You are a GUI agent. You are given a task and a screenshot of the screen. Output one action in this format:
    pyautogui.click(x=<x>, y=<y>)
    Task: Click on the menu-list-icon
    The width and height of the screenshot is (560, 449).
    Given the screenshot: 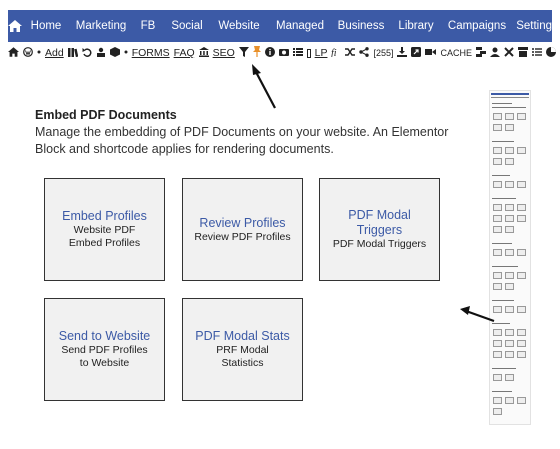 What is the action you would take?
    pyautogui.click(x=537, y=53)
    